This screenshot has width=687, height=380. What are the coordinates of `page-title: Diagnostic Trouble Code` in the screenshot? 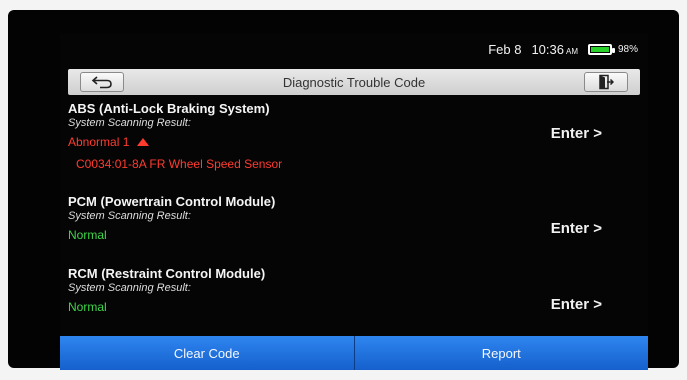 It's located at (354, 82).